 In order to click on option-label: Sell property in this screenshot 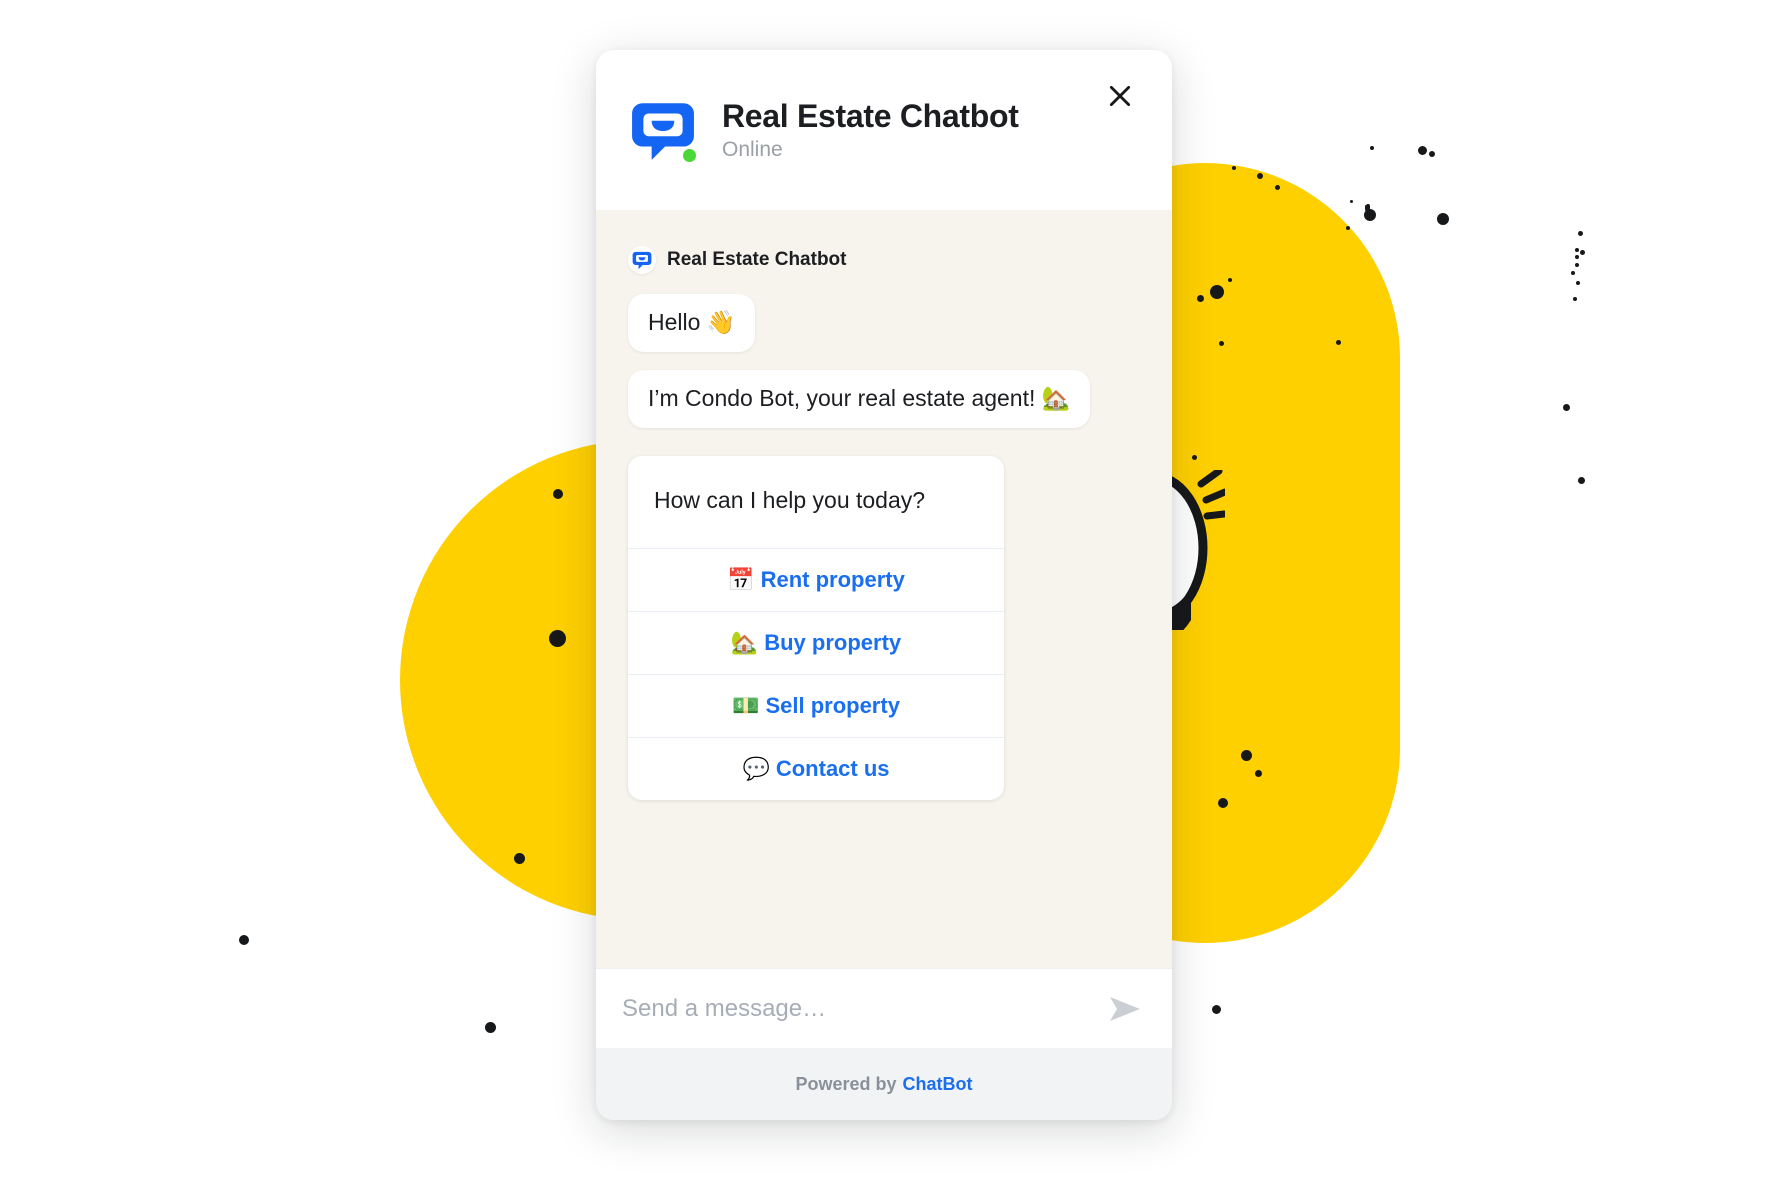, I will do `click(832, 705)`.